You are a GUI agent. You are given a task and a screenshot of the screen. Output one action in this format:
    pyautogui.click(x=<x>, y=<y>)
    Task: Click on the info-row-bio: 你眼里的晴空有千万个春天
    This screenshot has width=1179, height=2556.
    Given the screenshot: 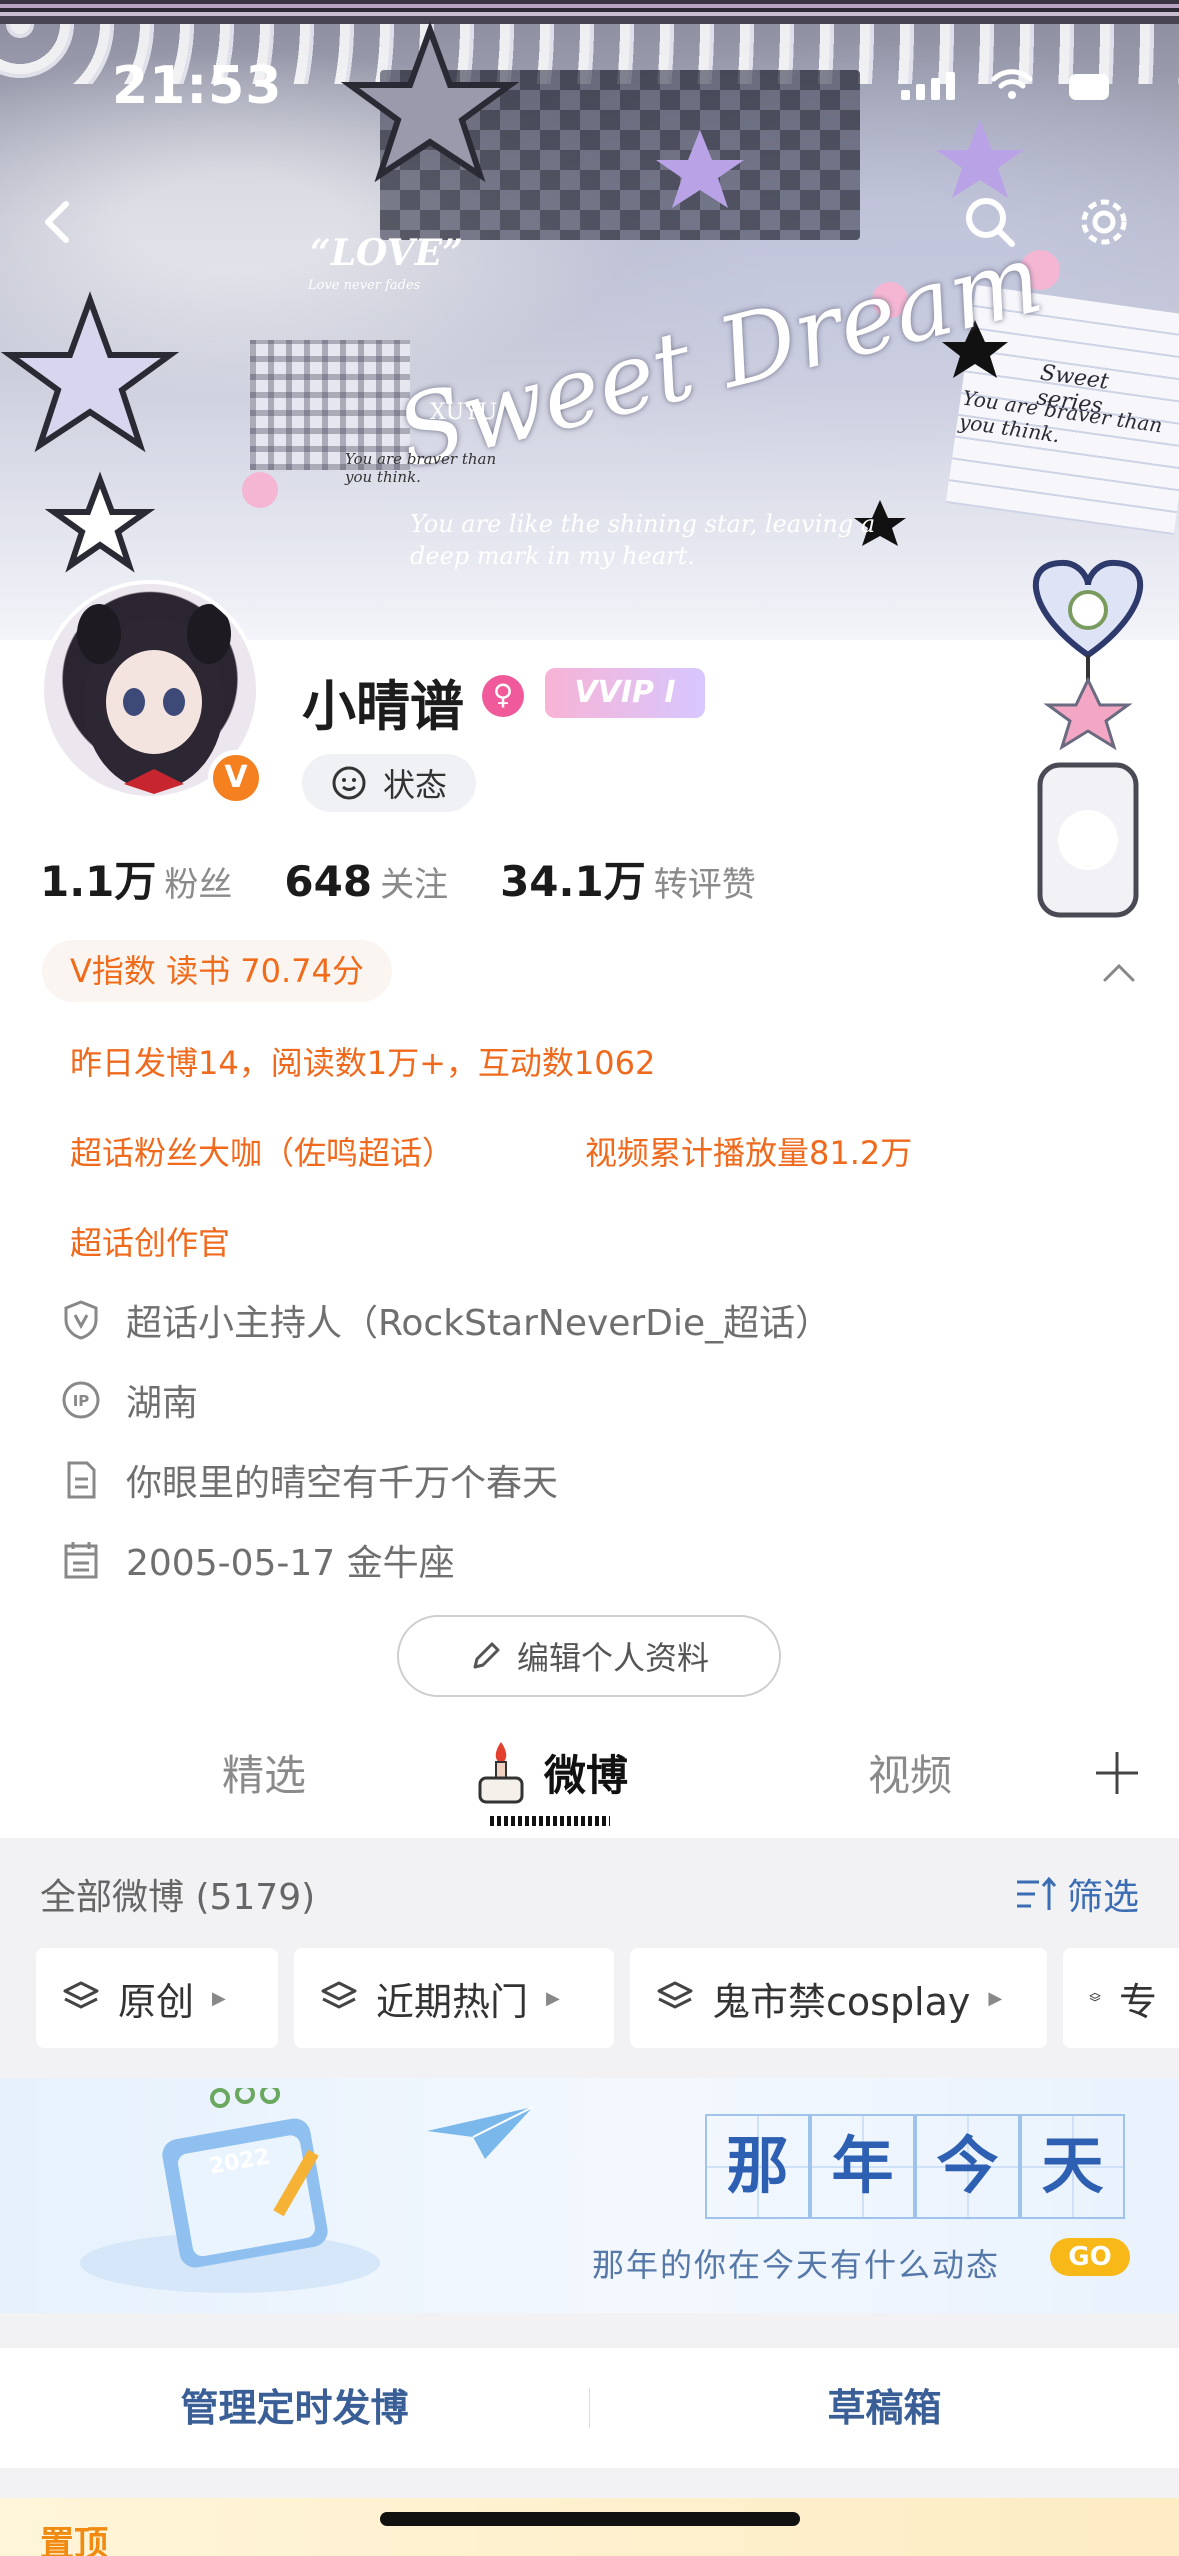 What is the action you would take?
    pyautogui.click(x=309, y=1480)
    